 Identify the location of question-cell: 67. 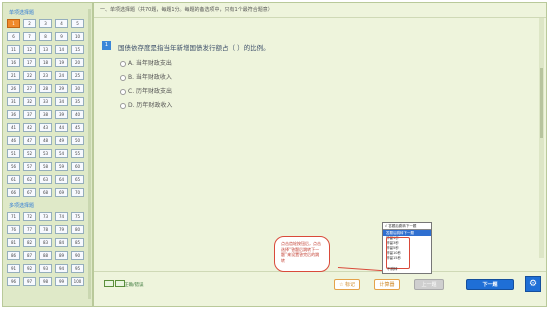
(29, 192).